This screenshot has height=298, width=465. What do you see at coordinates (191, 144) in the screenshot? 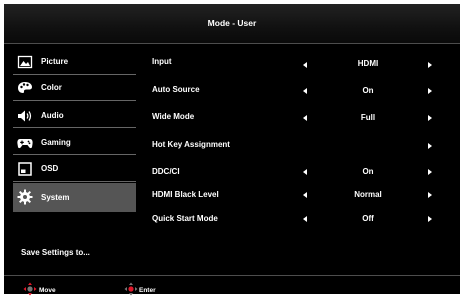
I see `setting-label: Hot Key Assignment` at bounding box center [191, 144].